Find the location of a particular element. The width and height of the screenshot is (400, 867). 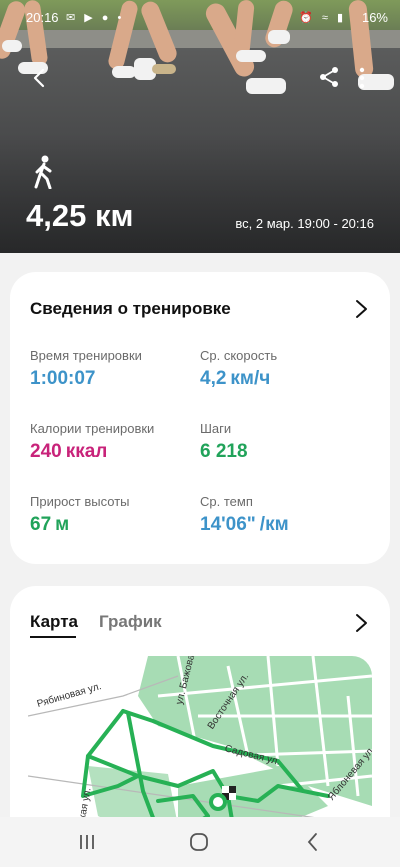

stat-label-calories: Калории тренировки is located at coordinates (92, 428).